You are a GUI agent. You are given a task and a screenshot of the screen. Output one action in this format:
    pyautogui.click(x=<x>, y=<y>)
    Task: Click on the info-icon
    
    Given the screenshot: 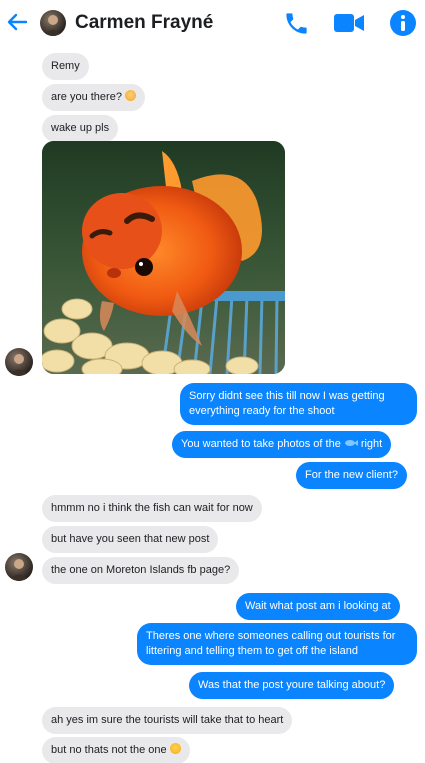 What is the action you would take?
    pyautogui.click(x=403, y=23)
    